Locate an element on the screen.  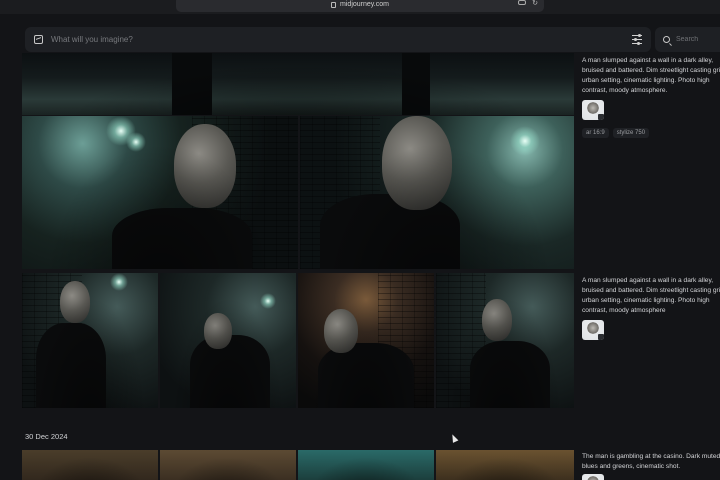
url-text: midjourney.com is located at coordinates (364, 4).